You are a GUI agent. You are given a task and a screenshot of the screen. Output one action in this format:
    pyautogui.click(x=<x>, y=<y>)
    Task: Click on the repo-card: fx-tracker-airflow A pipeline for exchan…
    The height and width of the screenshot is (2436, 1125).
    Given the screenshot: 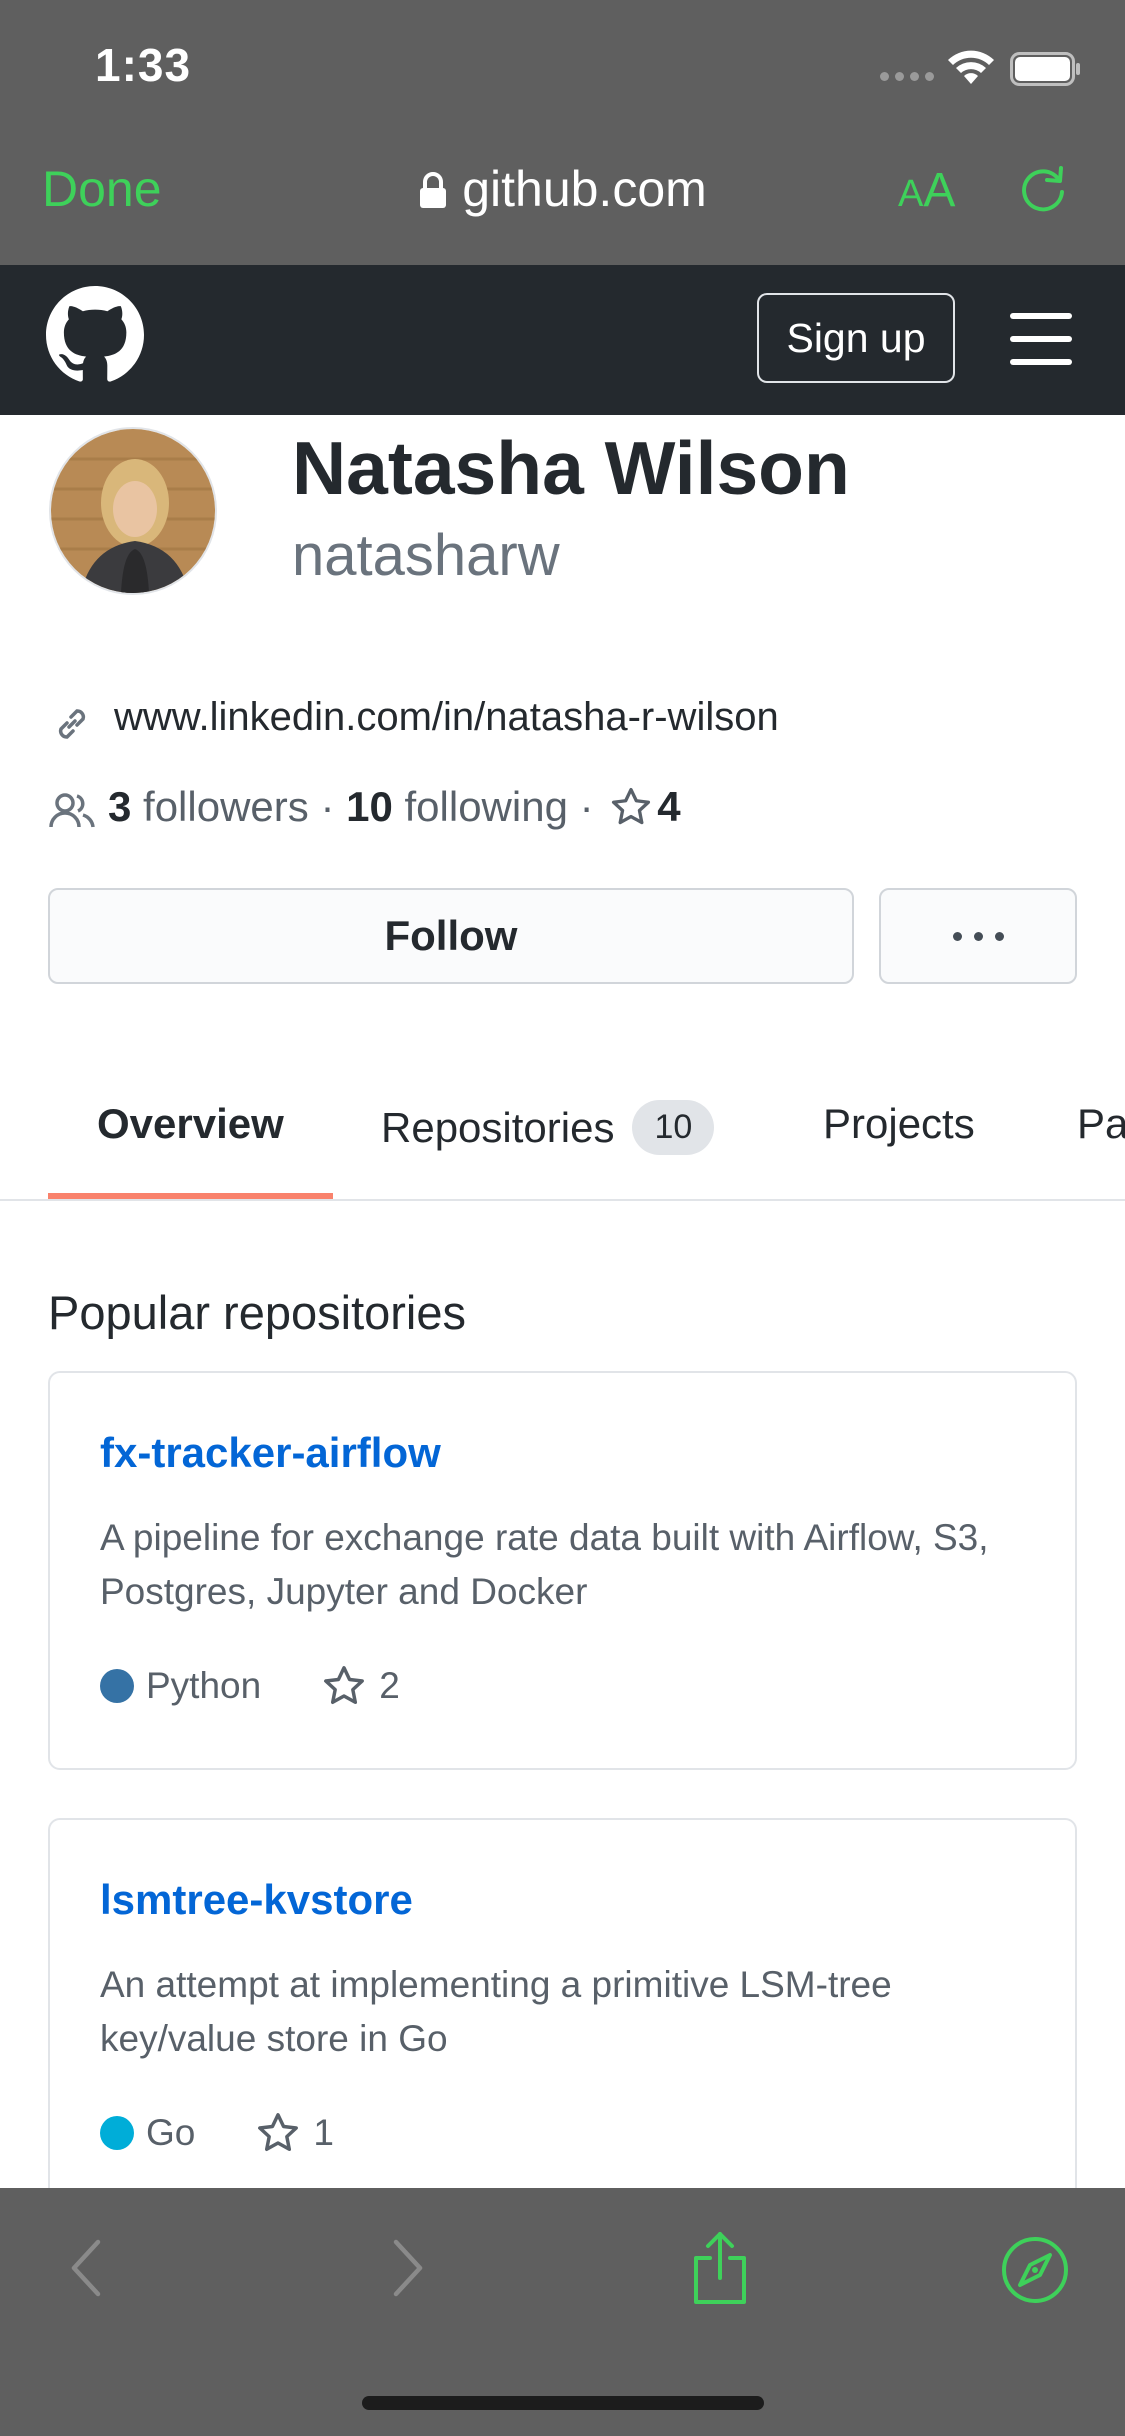 What is the action you would take?
    pyautogui.click(x=562, y=1570)
    